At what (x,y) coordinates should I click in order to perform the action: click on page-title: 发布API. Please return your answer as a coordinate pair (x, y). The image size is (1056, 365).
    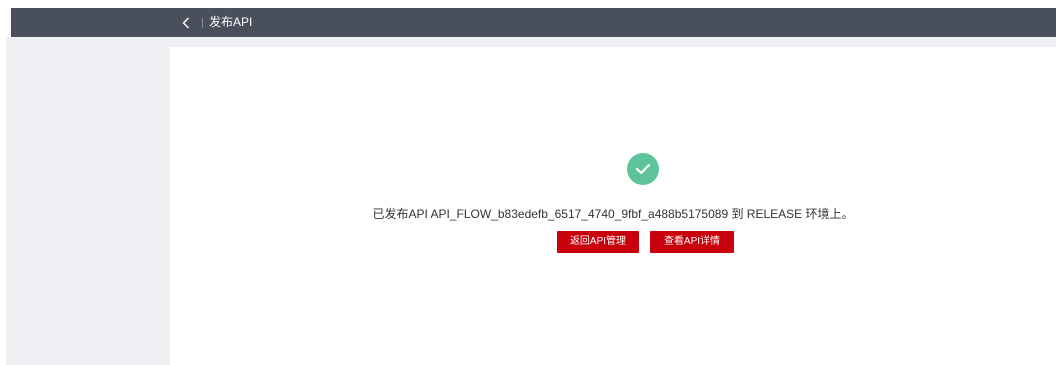
    Looking at the image, I should click on (231, 22).